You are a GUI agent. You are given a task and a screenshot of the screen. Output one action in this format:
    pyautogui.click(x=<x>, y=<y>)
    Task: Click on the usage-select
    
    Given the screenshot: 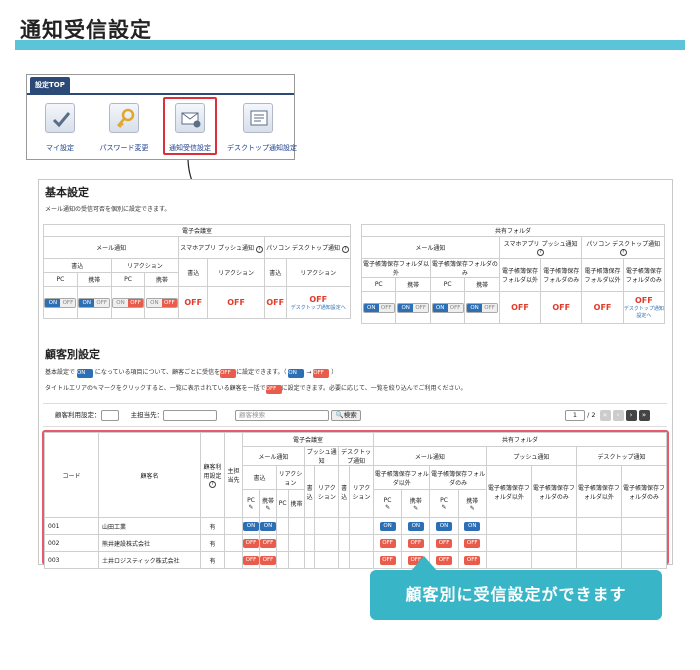 What is the action you would take?
    pyautogui.click(x=109, y=415)
    